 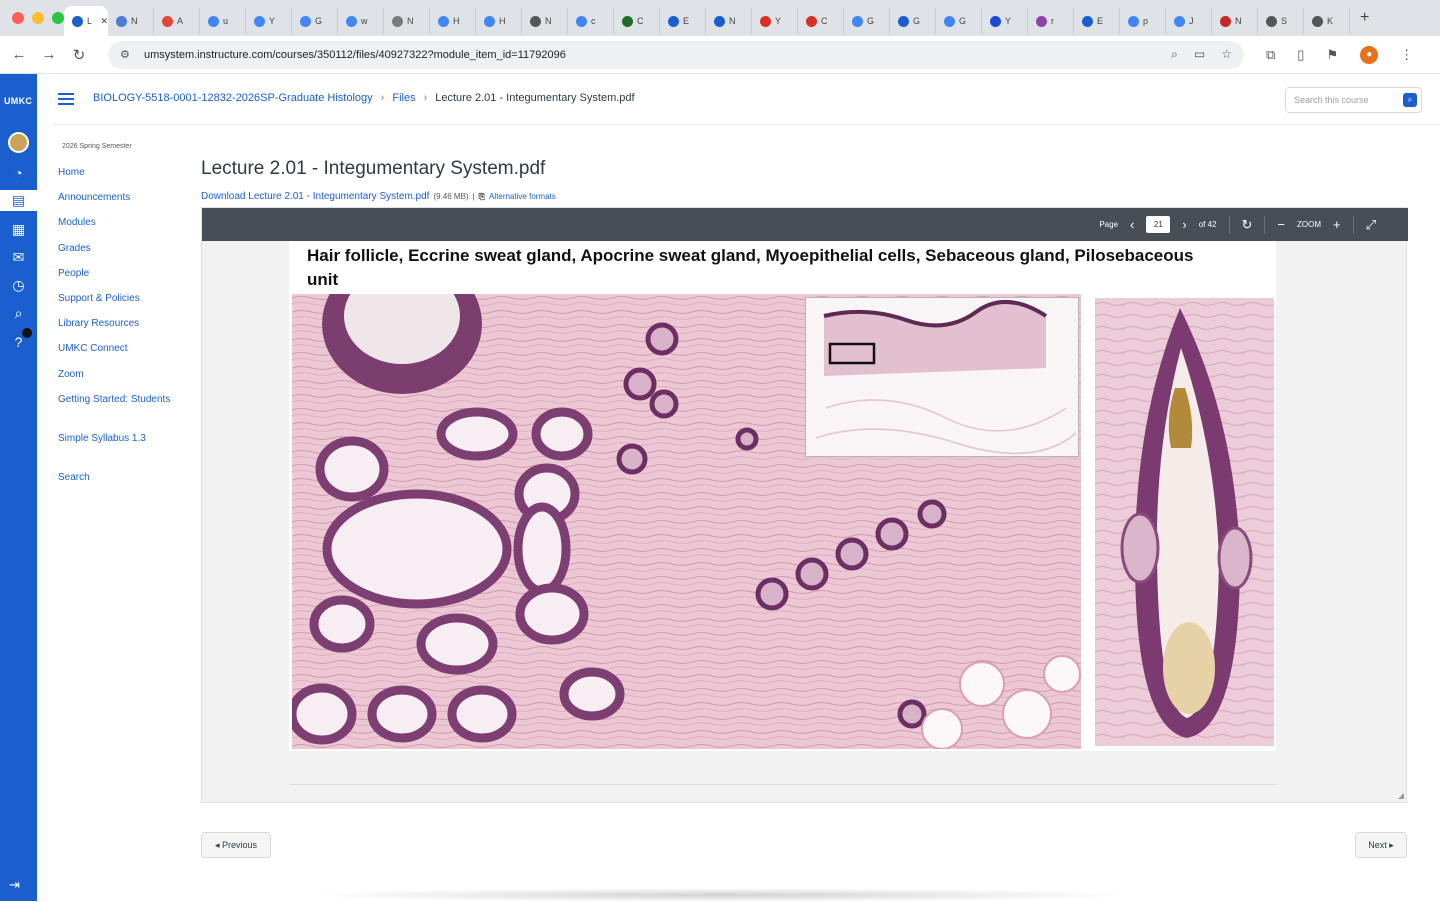 I want to click on course-nav-item: People, so click(x=114, y=279).